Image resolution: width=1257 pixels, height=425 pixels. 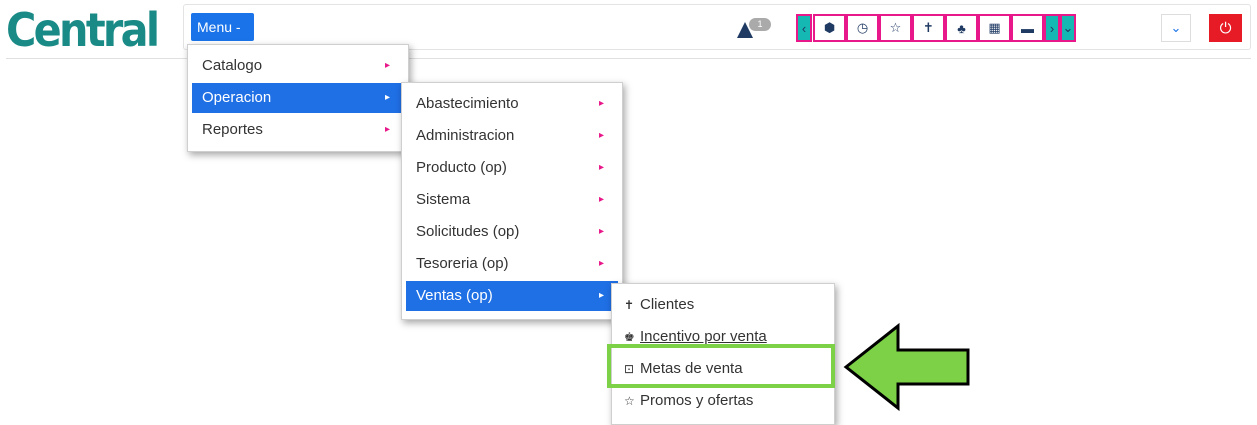 What do you see at coordinates (468, 231) in the screenshot?
I see `menu-item-label: Solicitudes (op)` at bounding box center [468, 231].